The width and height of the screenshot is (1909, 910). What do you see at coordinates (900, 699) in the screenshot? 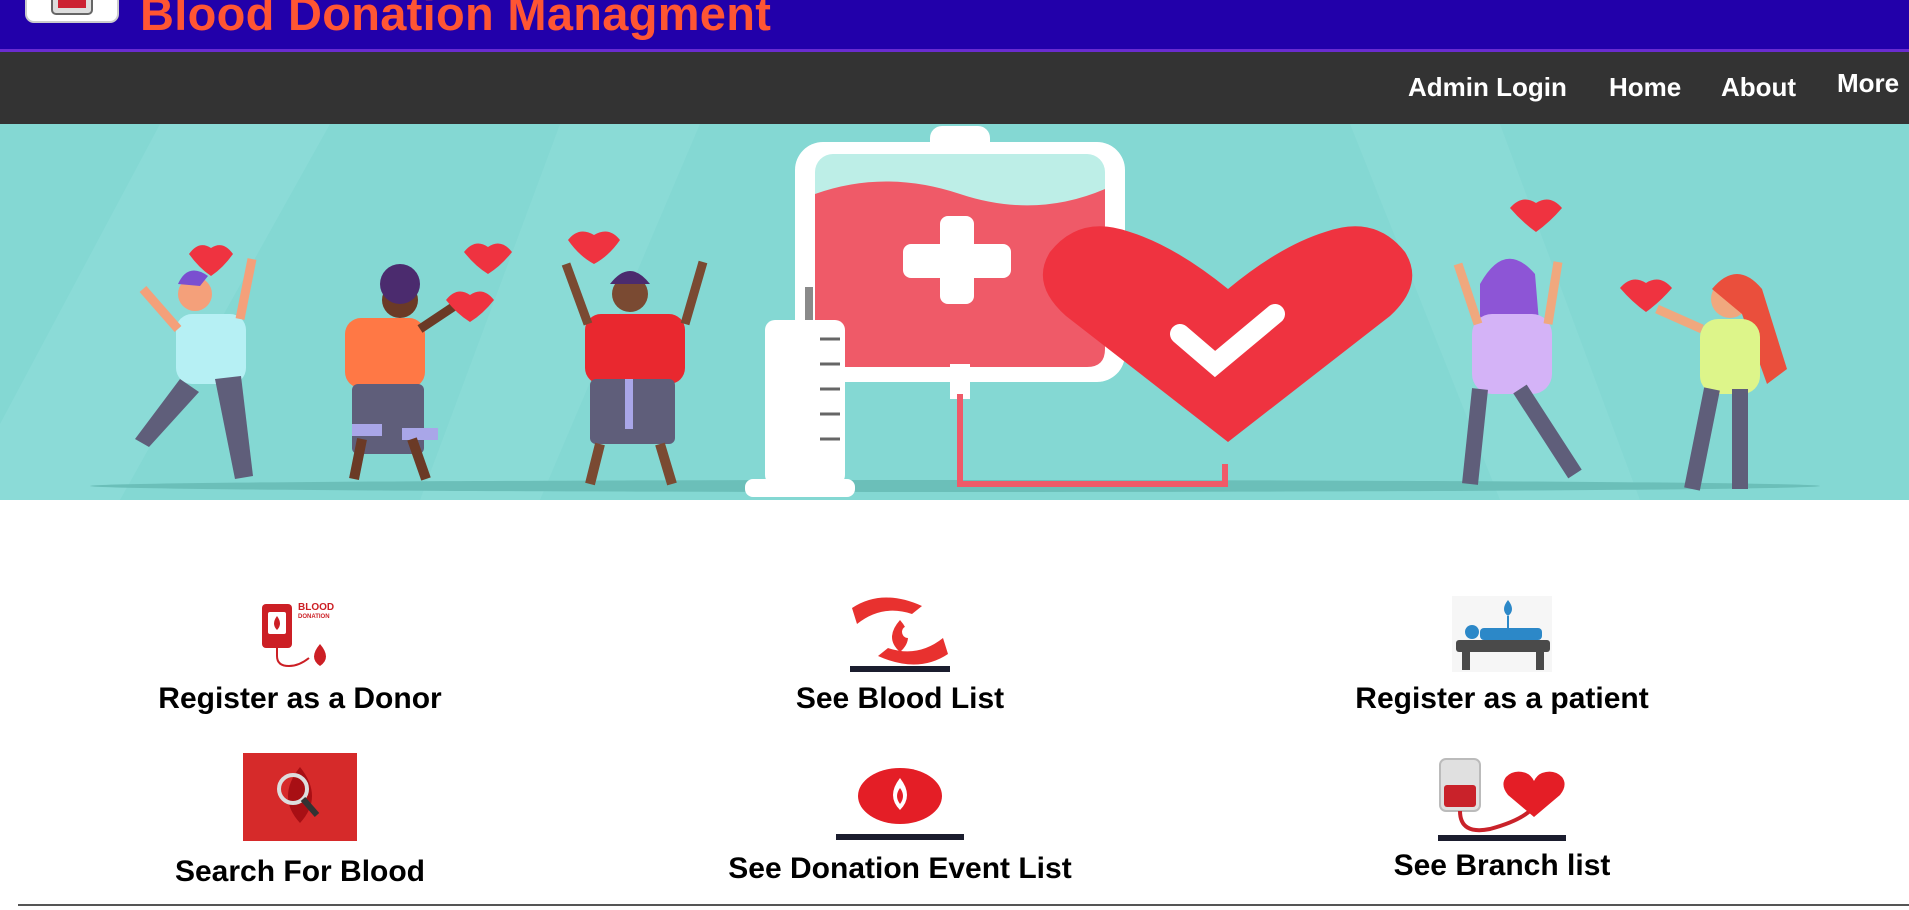
I see `see-blood-list-label: See Blood List` at bounding box center [900, 699].